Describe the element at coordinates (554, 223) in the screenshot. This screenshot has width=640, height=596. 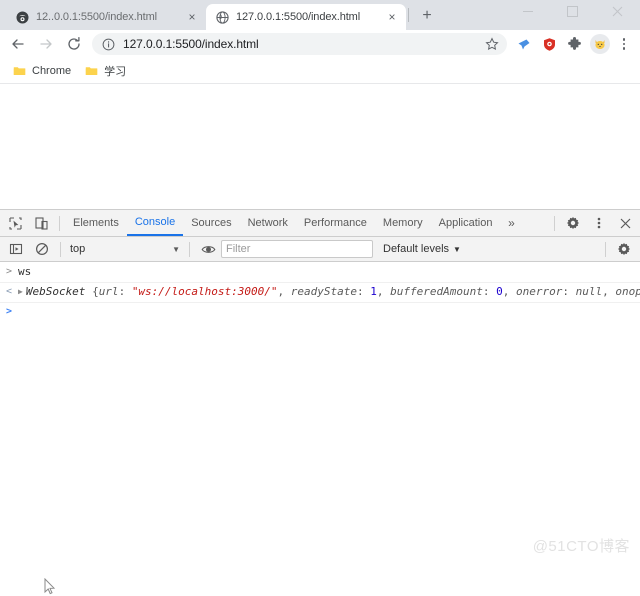
I see `devtools-right-divider` at that location.